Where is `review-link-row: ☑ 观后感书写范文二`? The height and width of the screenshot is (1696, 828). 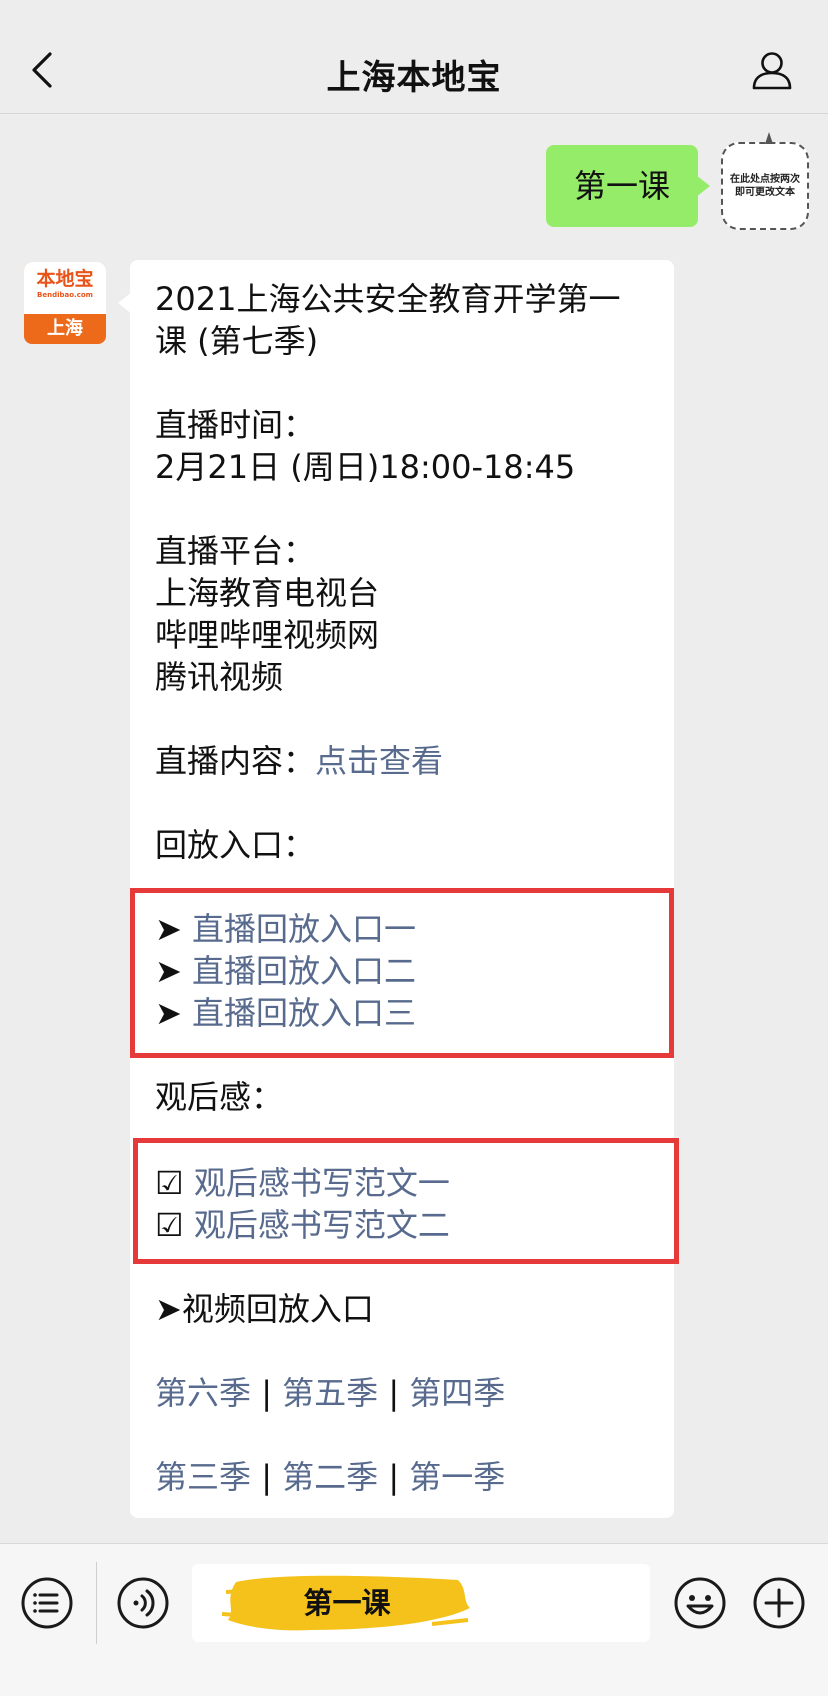 review-link-row: ☑ 观后感书写范文二 is located at coordinates (302, 1225).